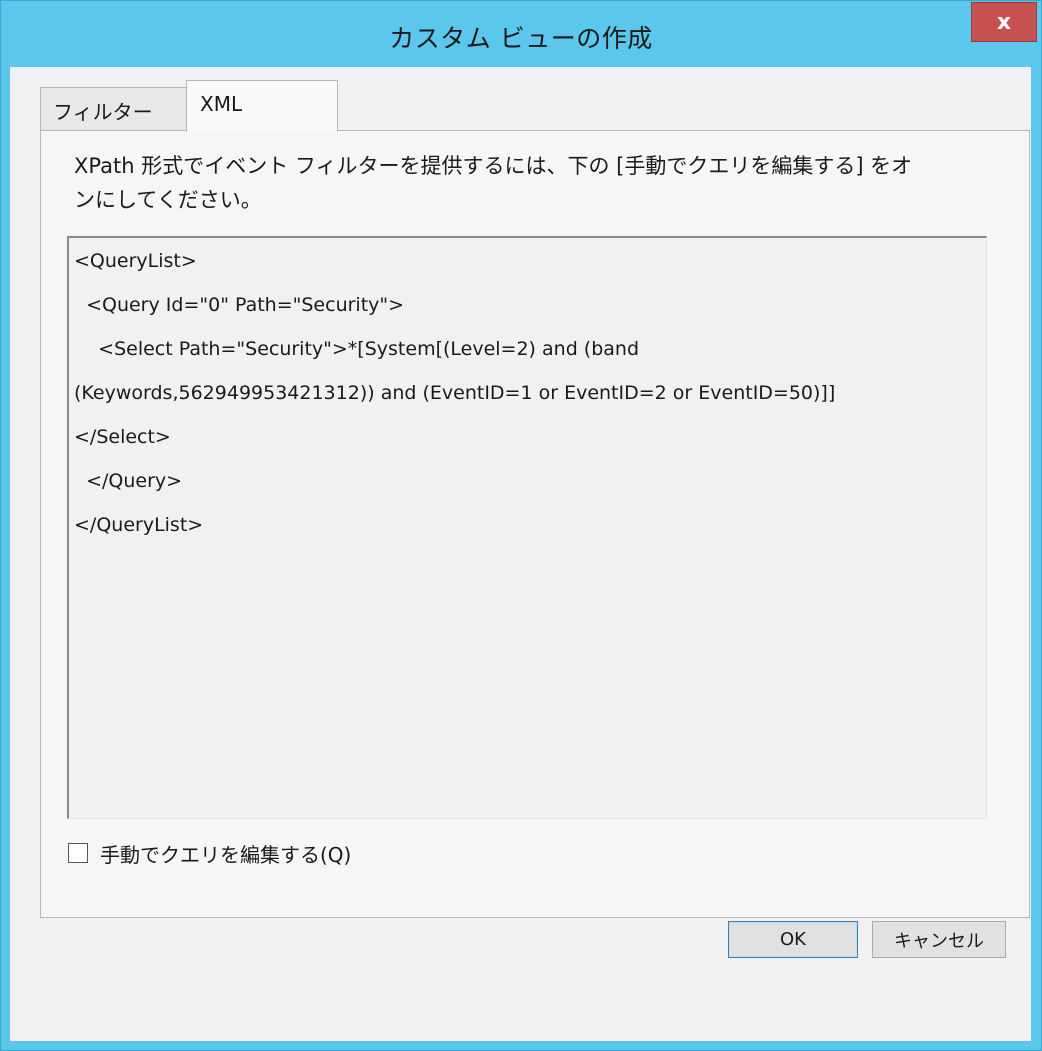 The height and width of the screenshot is (1051, 1042). I want to click on manual-edit-option: 手動でクエリを編集する(Q), so click(209, 853).